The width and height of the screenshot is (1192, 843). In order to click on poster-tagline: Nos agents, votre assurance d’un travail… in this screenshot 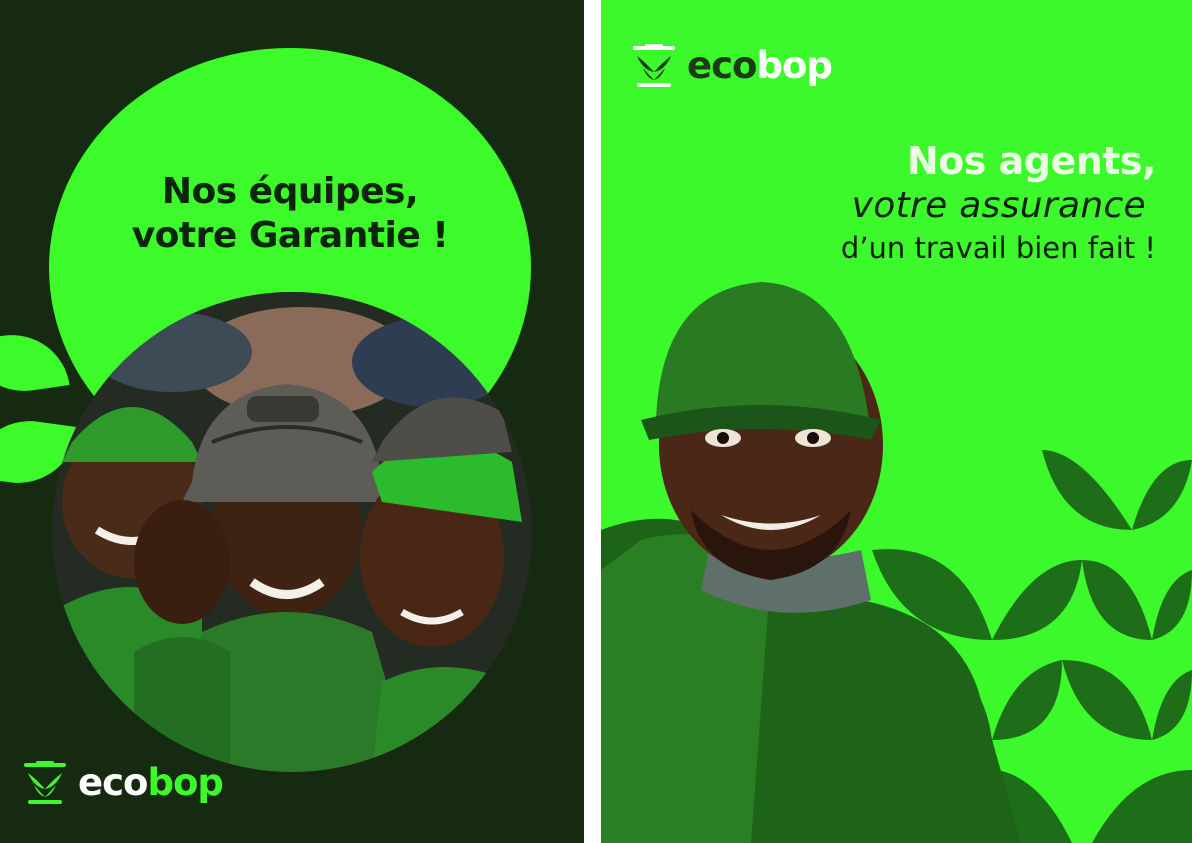, I will do `click(998, 203)`.